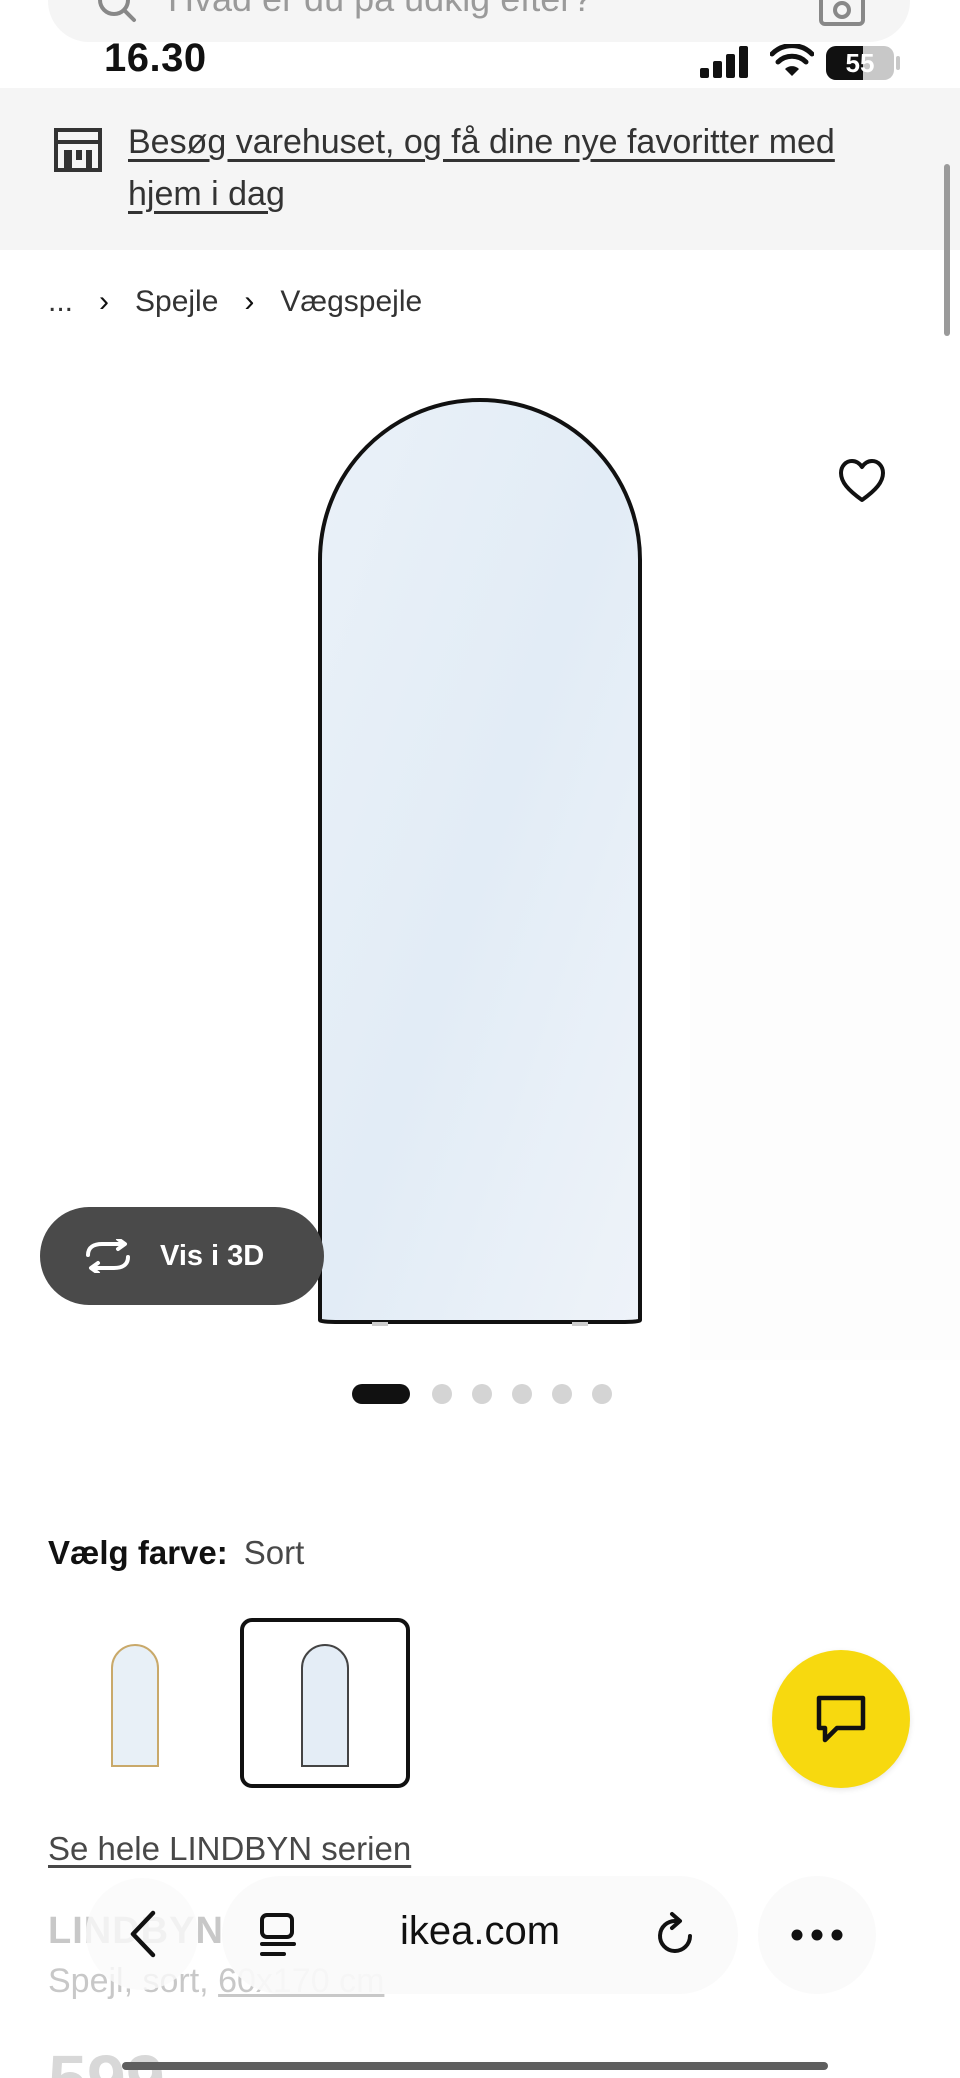  Describe the element at coordinates (117, 11) in the screenshot. I see `search-icon` at that location.